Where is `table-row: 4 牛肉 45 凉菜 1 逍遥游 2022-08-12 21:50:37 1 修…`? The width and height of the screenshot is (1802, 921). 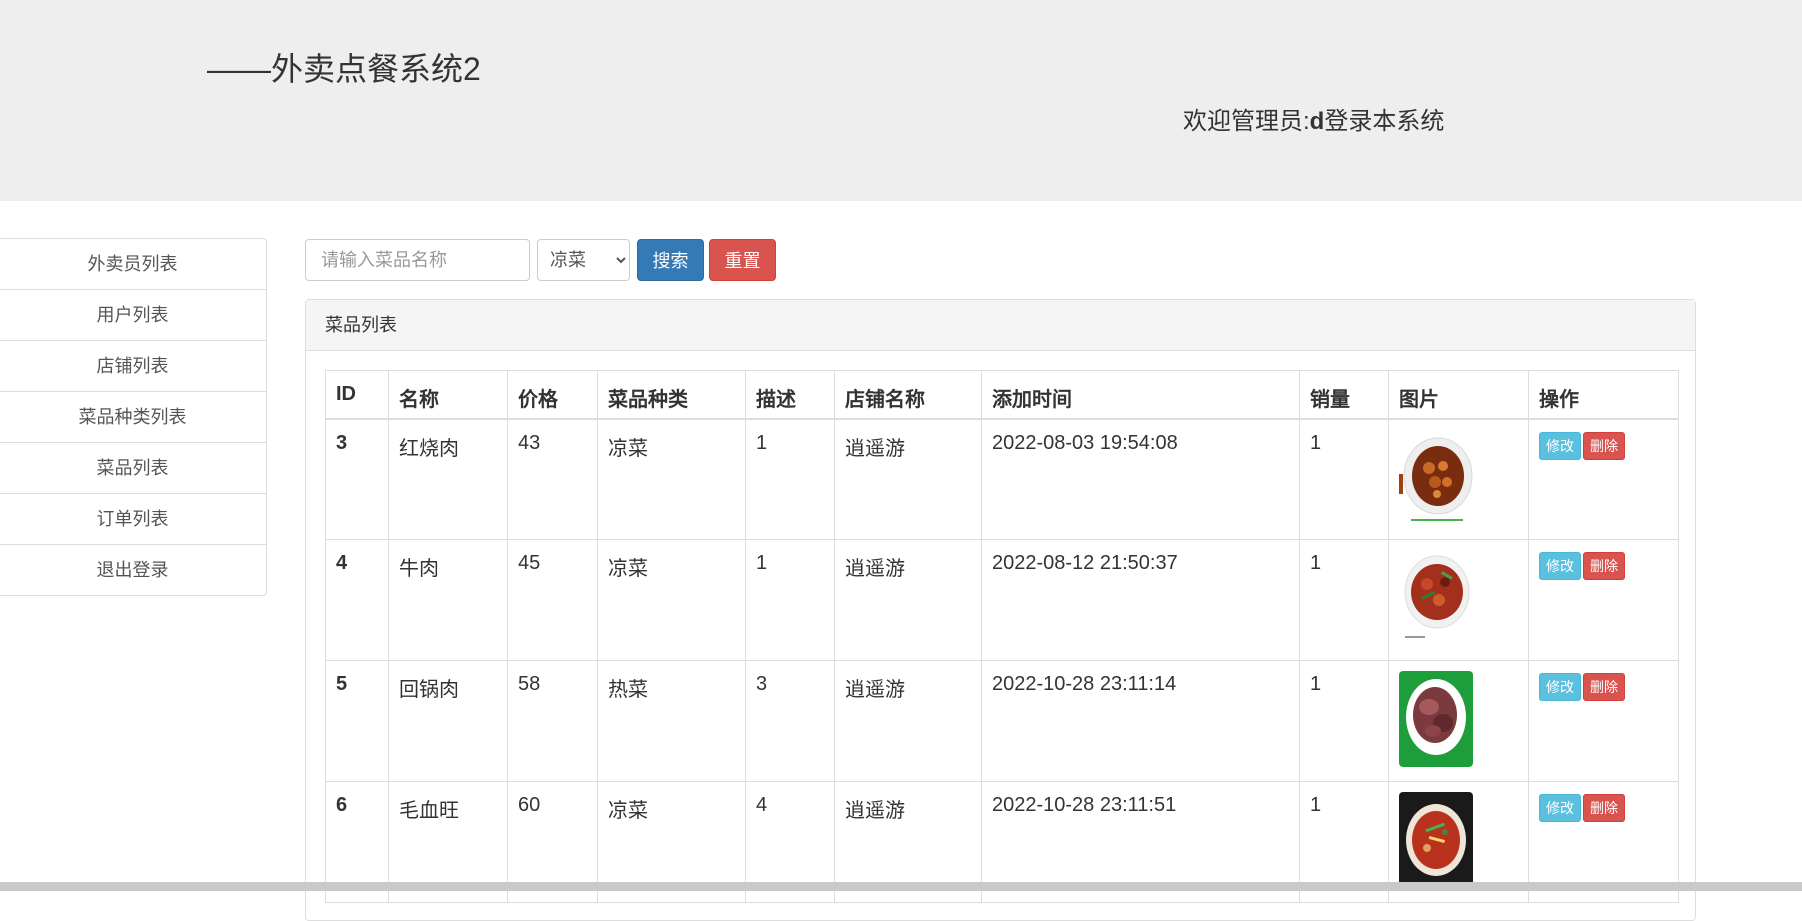 table-row: 4 牛肉 45 凉菜 1 逍遥游 2022-08-12 21:50:37 1 修… is located at coordinates (1002, 600).